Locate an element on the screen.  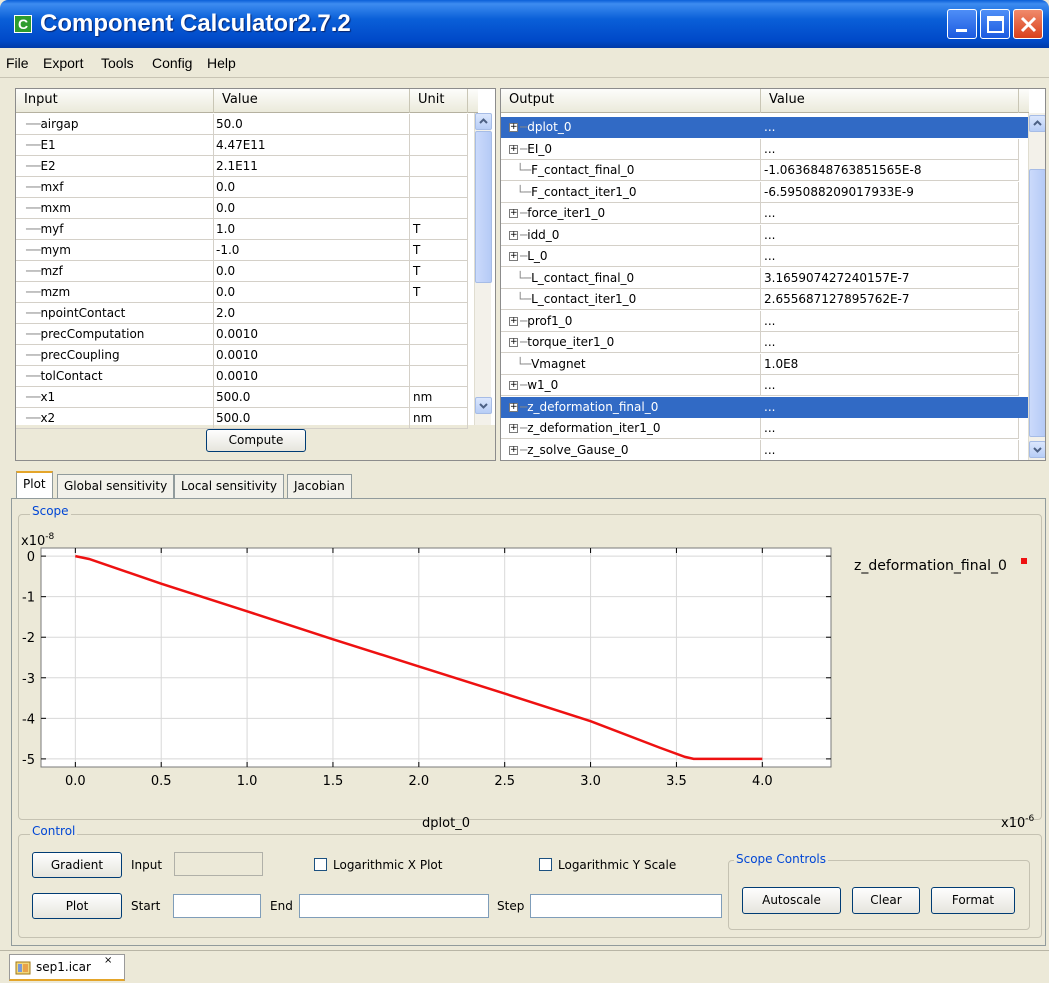
input-table-scrollbar is located at coordinates (483, 269).